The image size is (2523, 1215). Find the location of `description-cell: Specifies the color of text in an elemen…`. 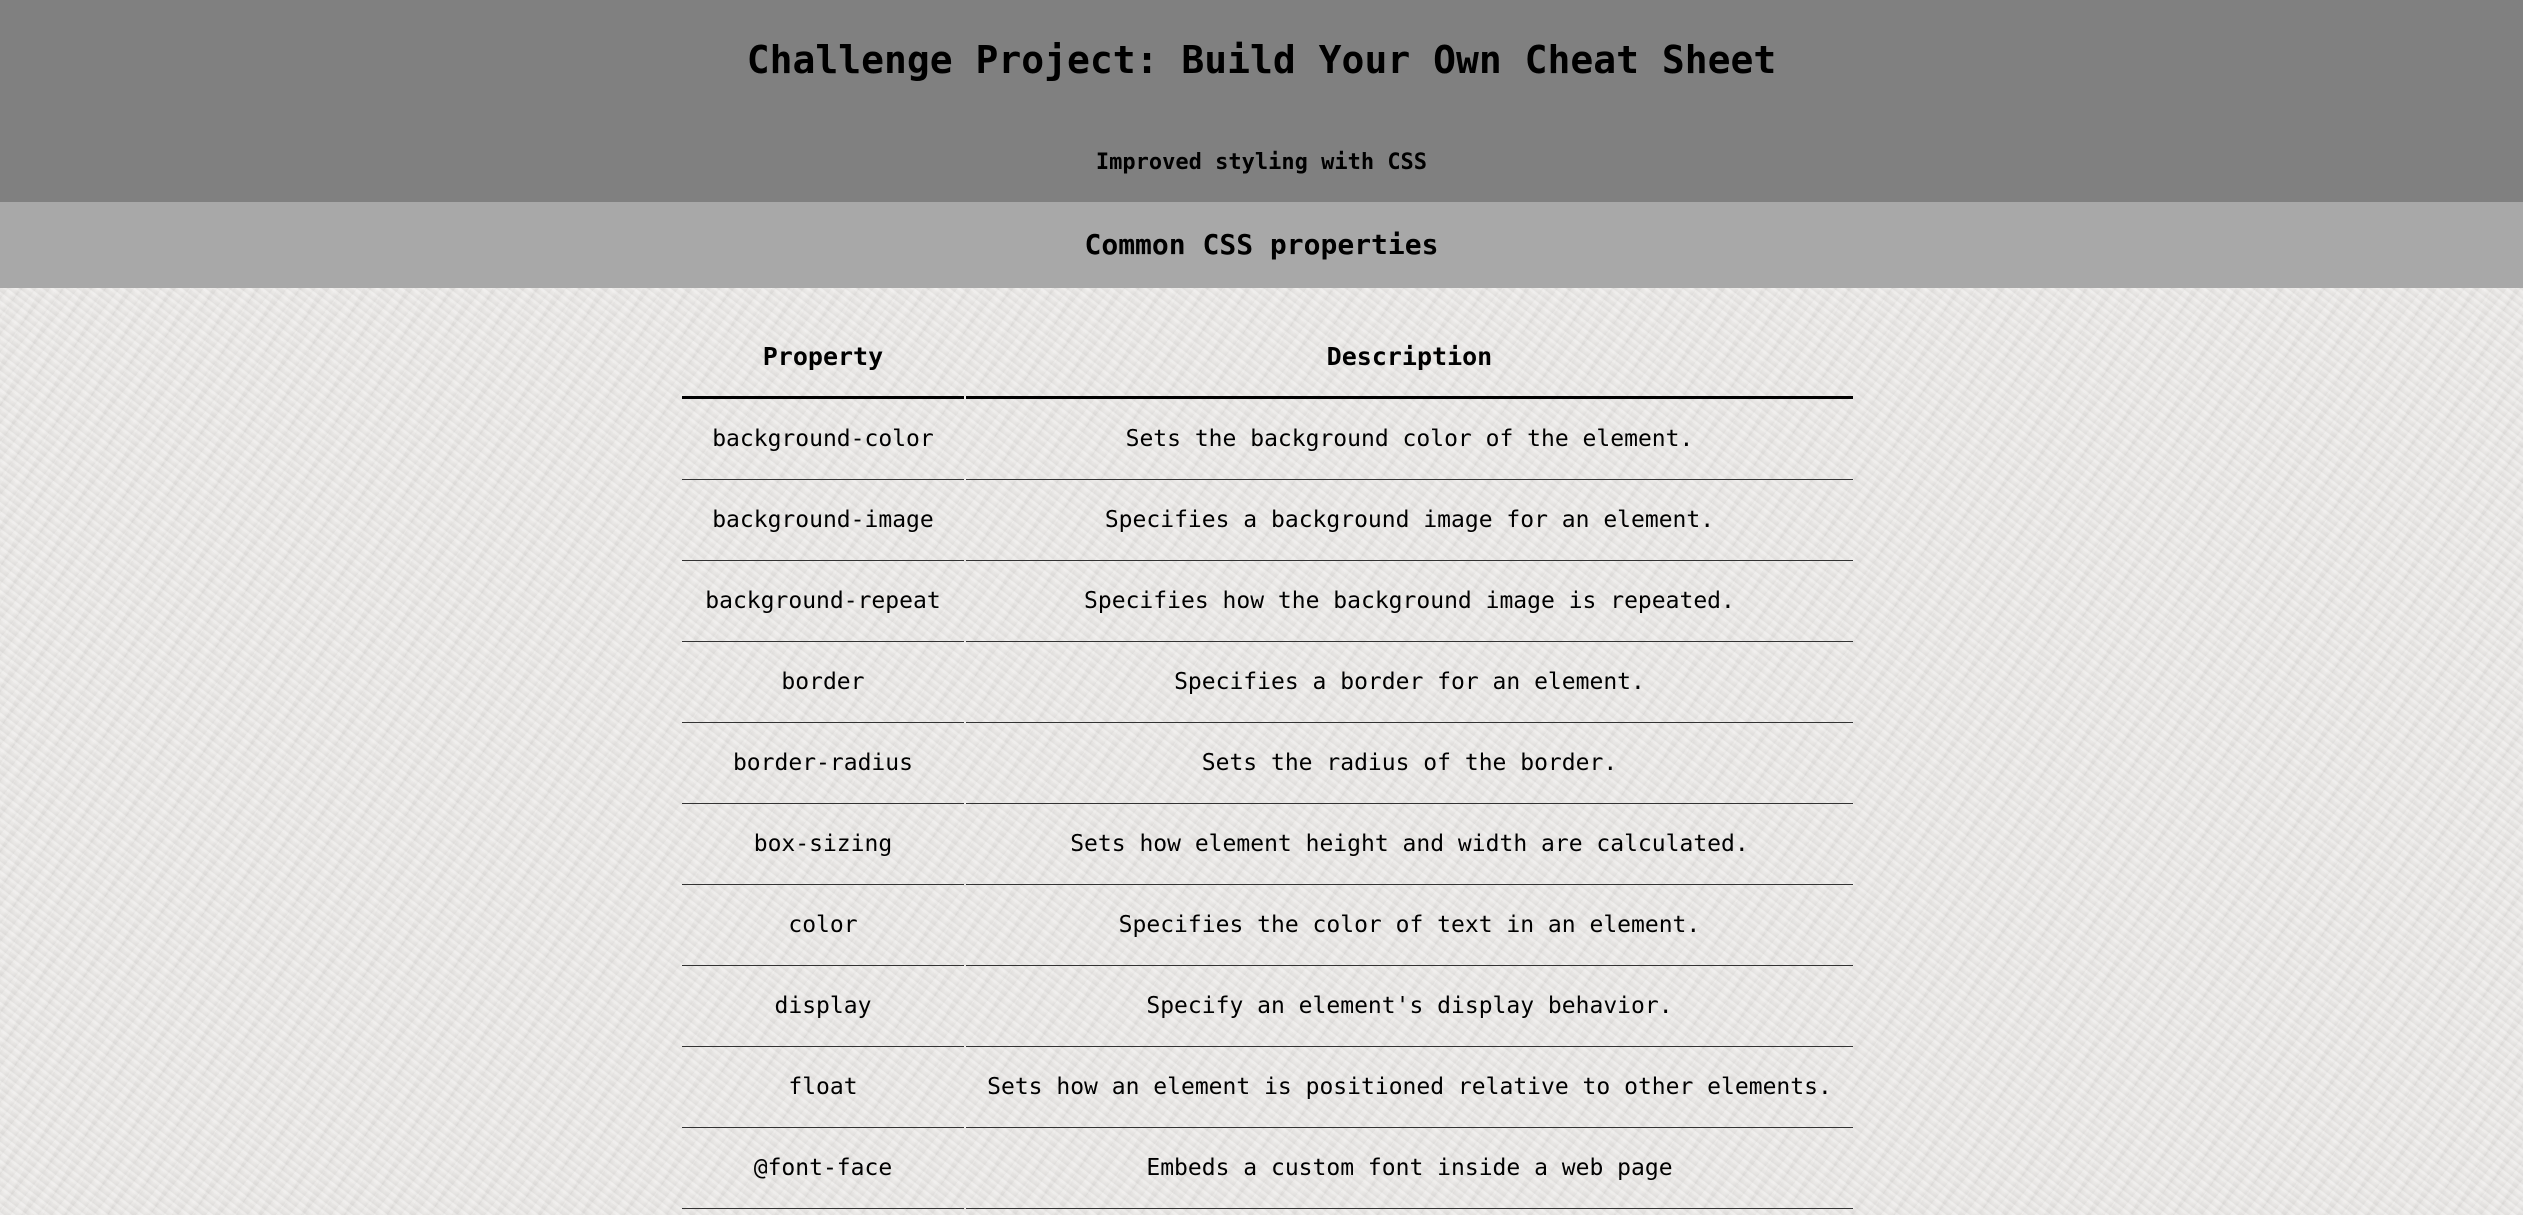

description-cell: Specifies the color of text in an elemen… is located at coordinates (1409, 925).